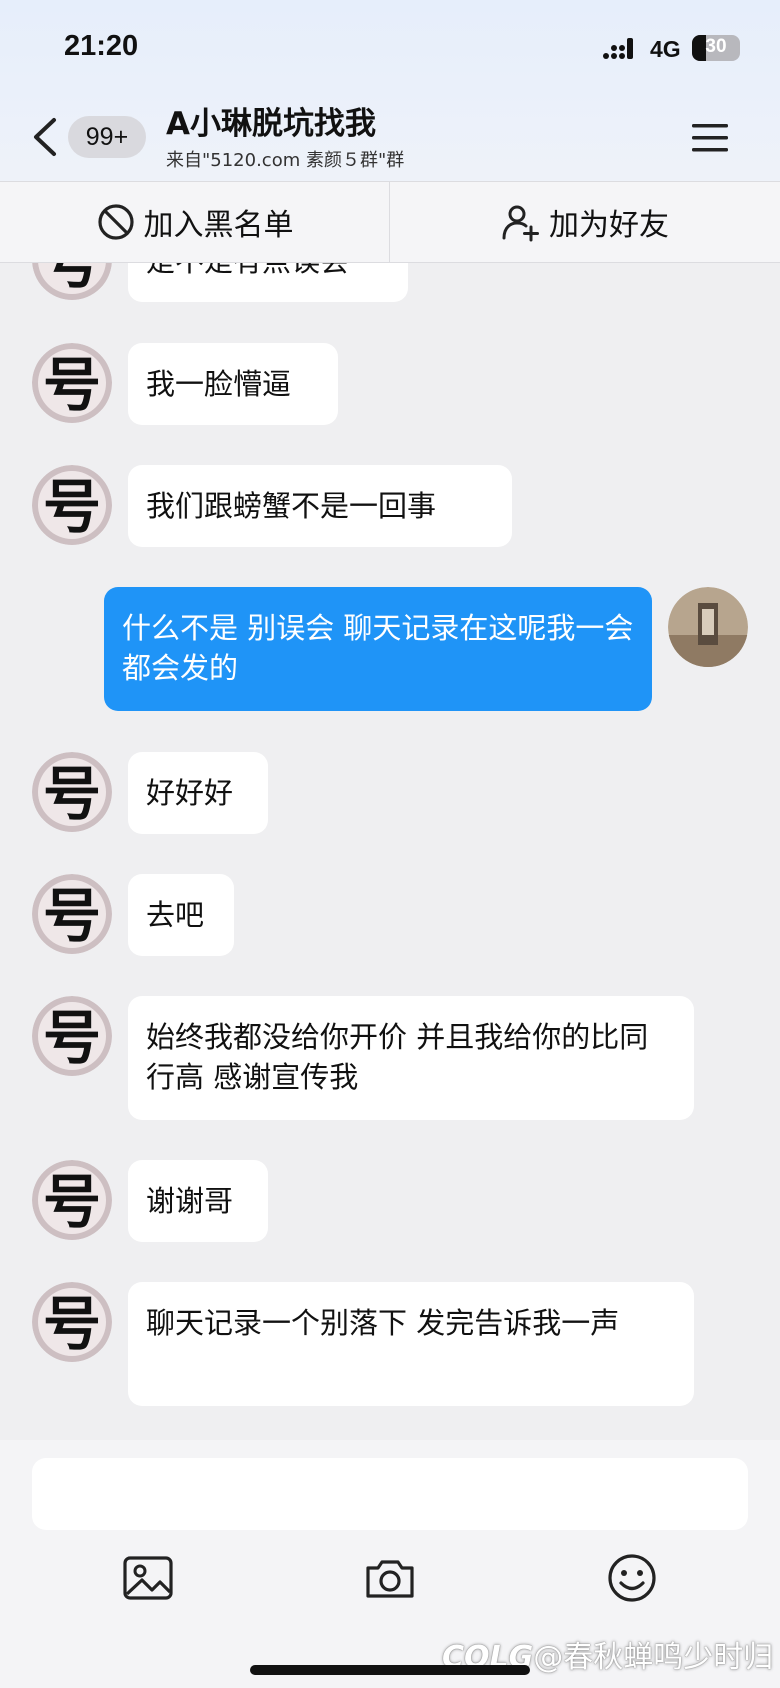 The width and height of the screenshot is (780, 1688). I want to click on image-icon, so click(148, 1578).